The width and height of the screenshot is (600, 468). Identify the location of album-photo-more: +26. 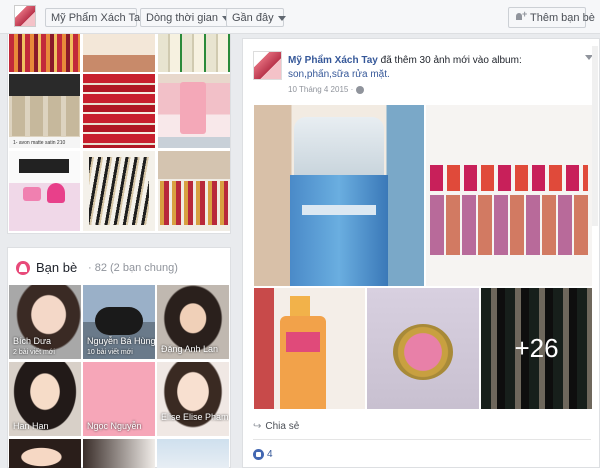
(536, 348).